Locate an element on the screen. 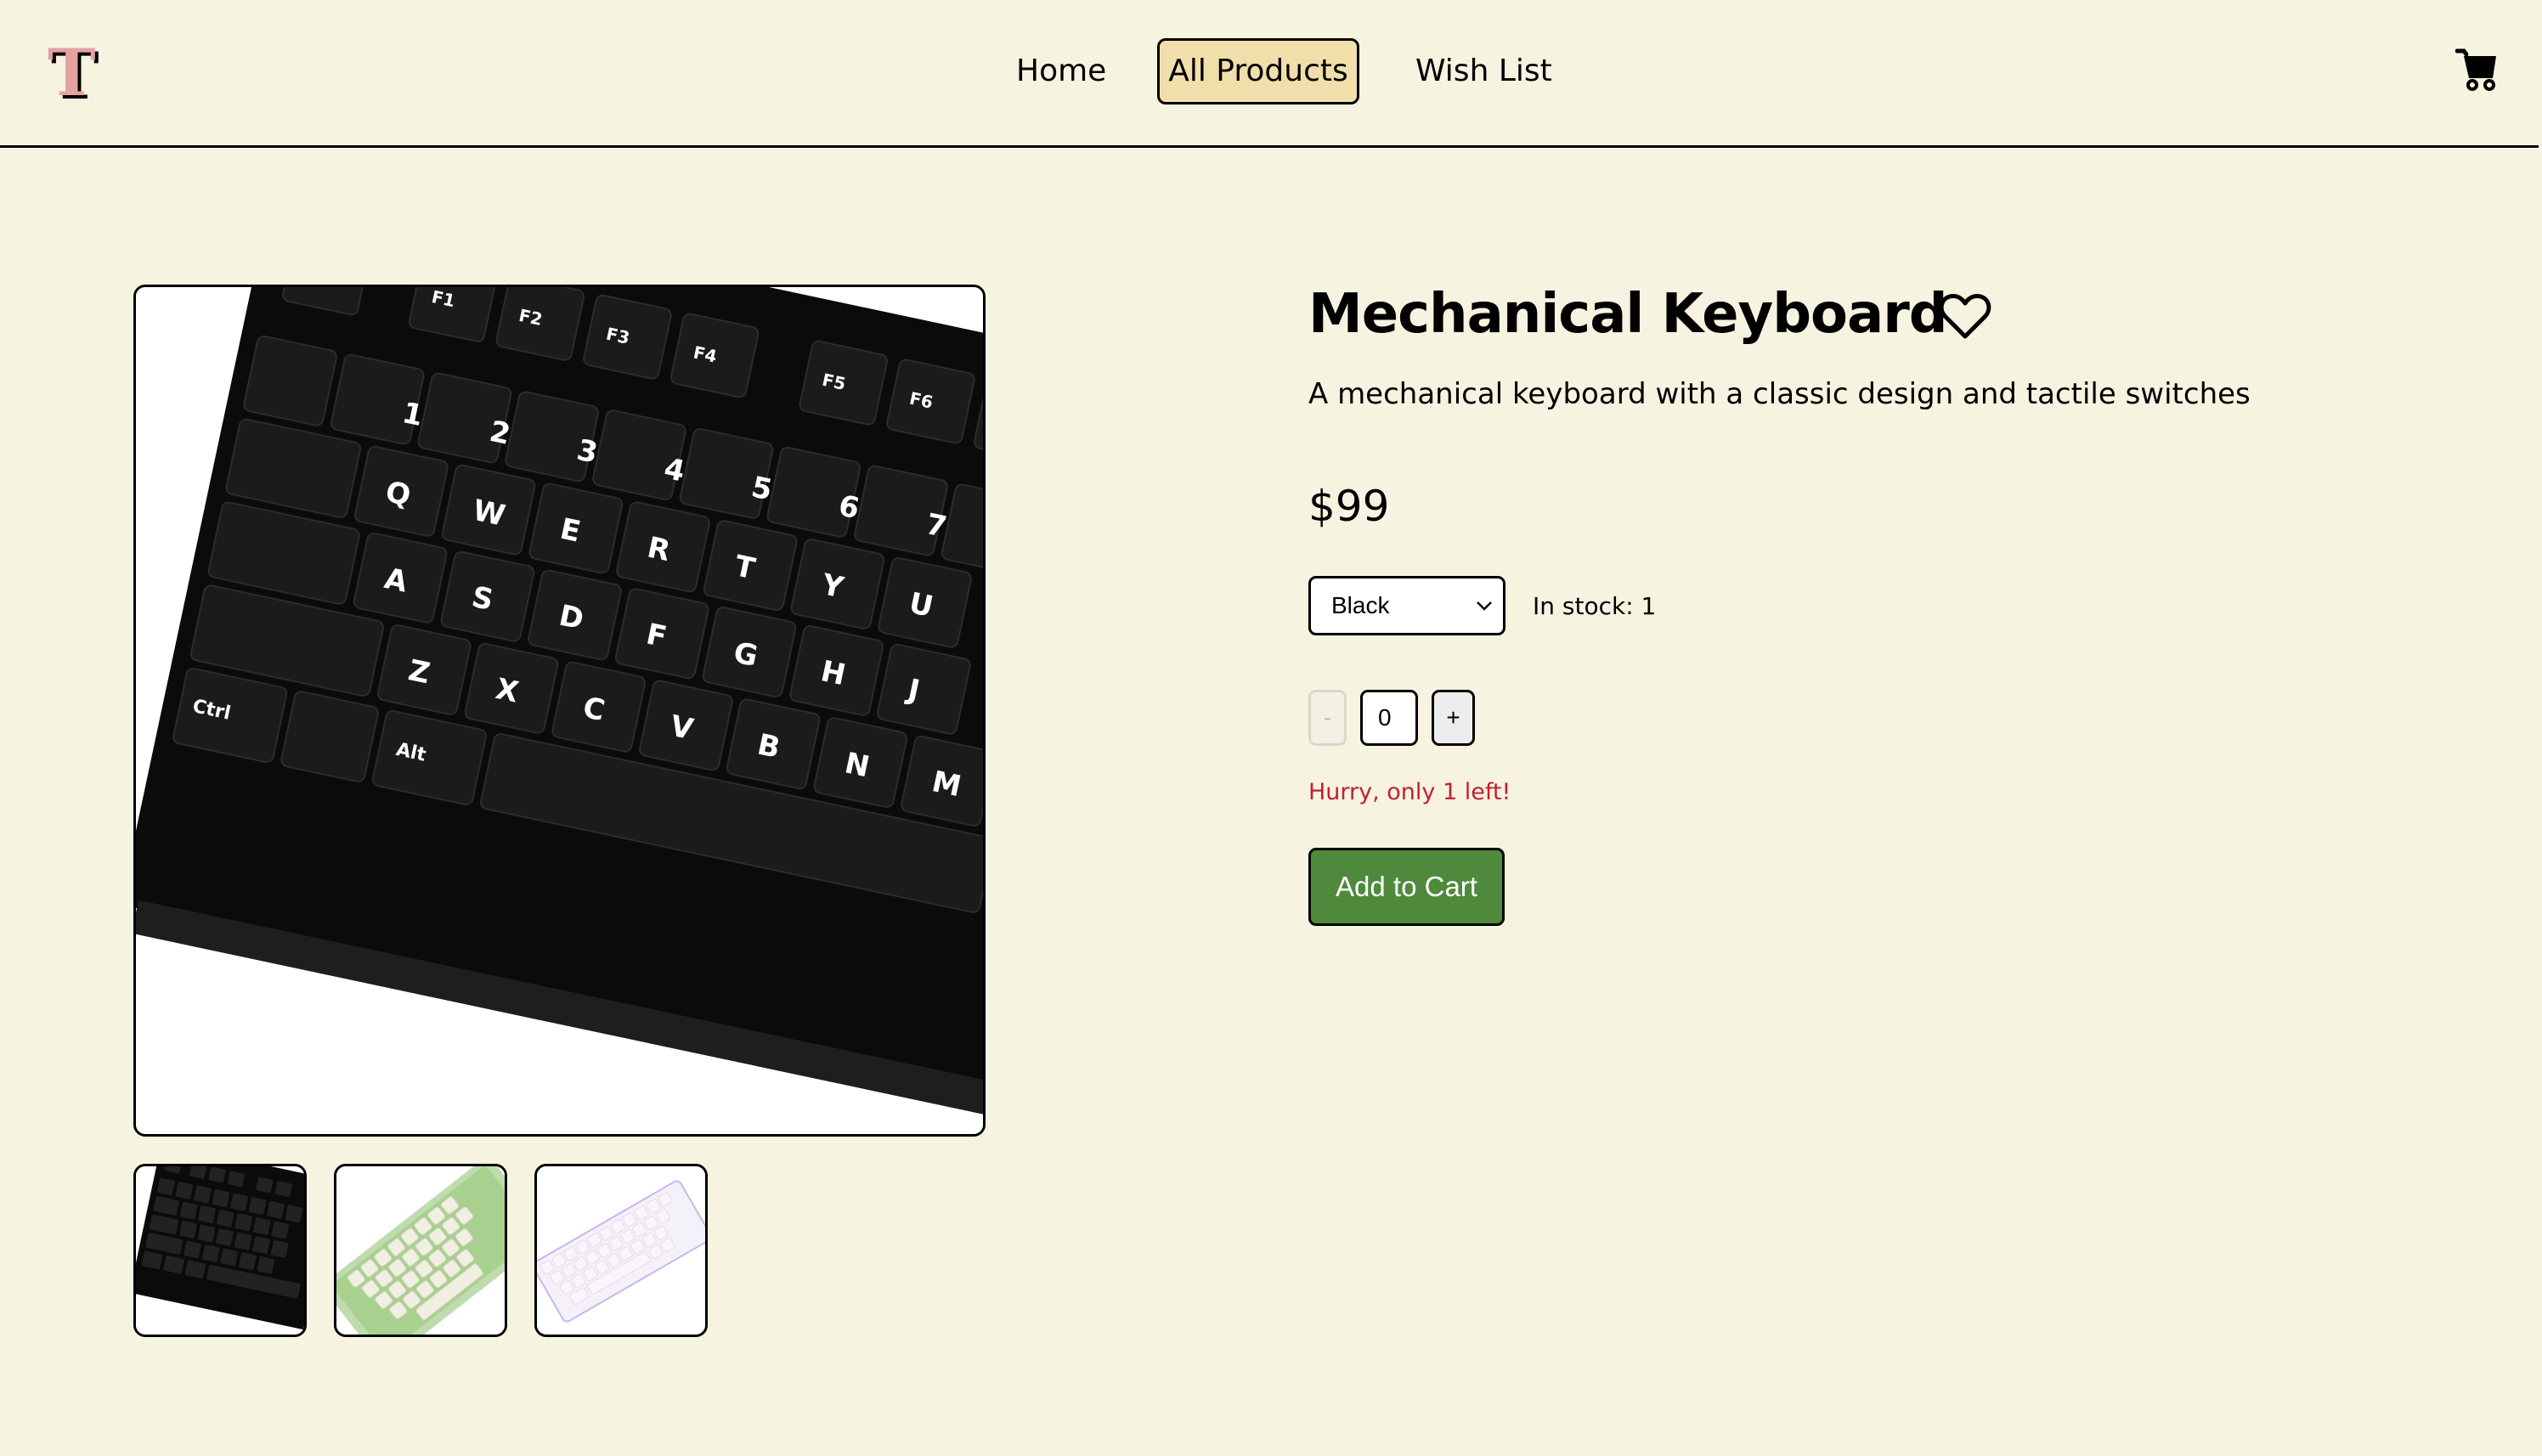 The width and height of the screenshot is (2542, 1456). keyboard-thumbnail-black is located at coordinates (220, 1251).